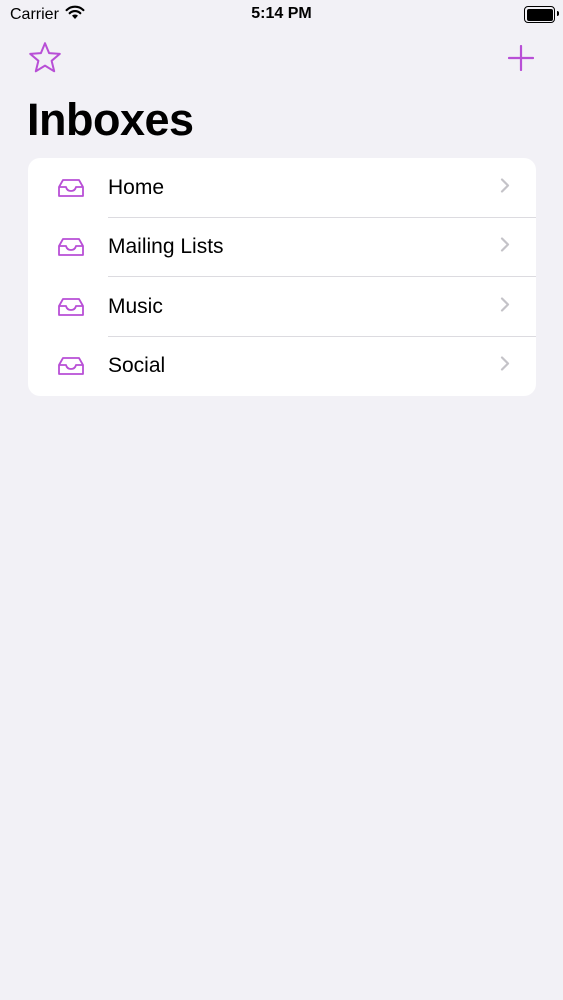 The image size is (563, 1000). I want to click on status-bar: Carrier 5:14 PM, so click(281, 15).